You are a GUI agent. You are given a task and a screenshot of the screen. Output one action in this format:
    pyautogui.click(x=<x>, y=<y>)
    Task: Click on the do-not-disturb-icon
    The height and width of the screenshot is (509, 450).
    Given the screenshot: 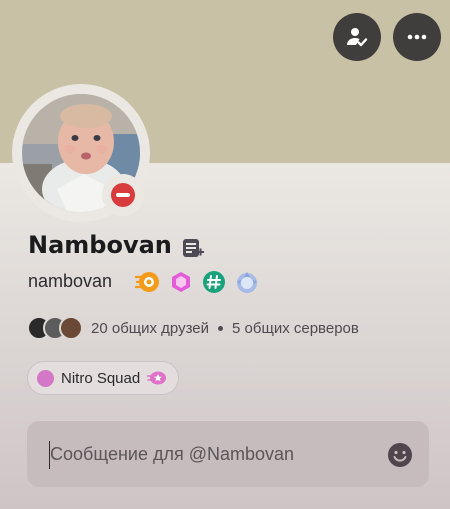 What is the action you would take?
    pyautogui.click(x=123, y=195)
    